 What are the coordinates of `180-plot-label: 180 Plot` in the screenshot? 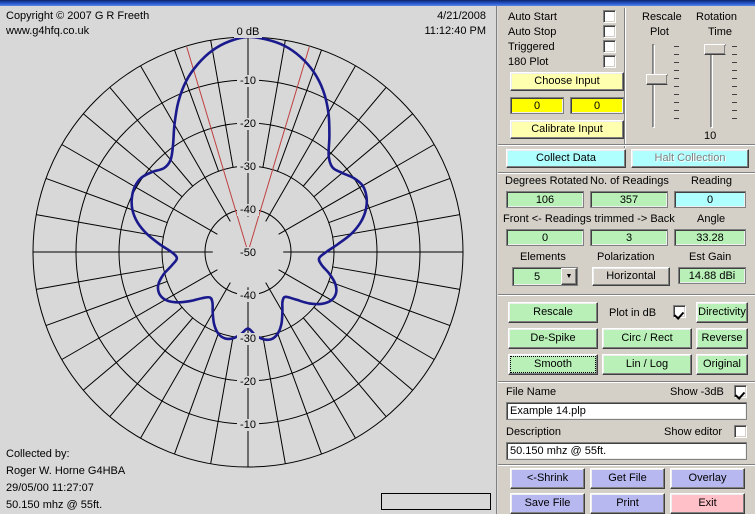 It's located at (528, 62).